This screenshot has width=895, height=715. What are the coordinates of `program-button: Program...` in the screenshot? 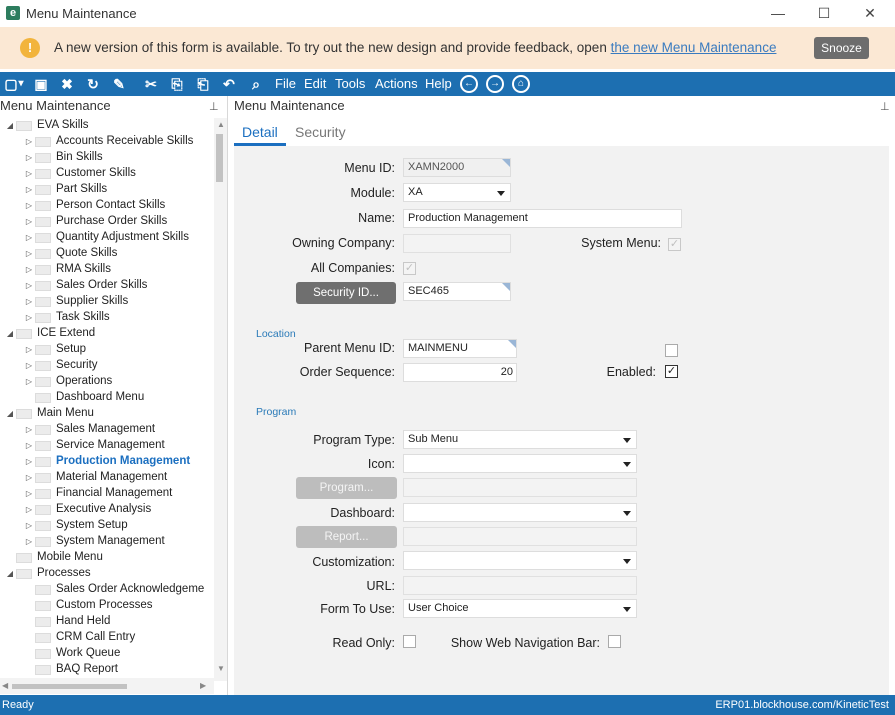 It's located at (346, 488).